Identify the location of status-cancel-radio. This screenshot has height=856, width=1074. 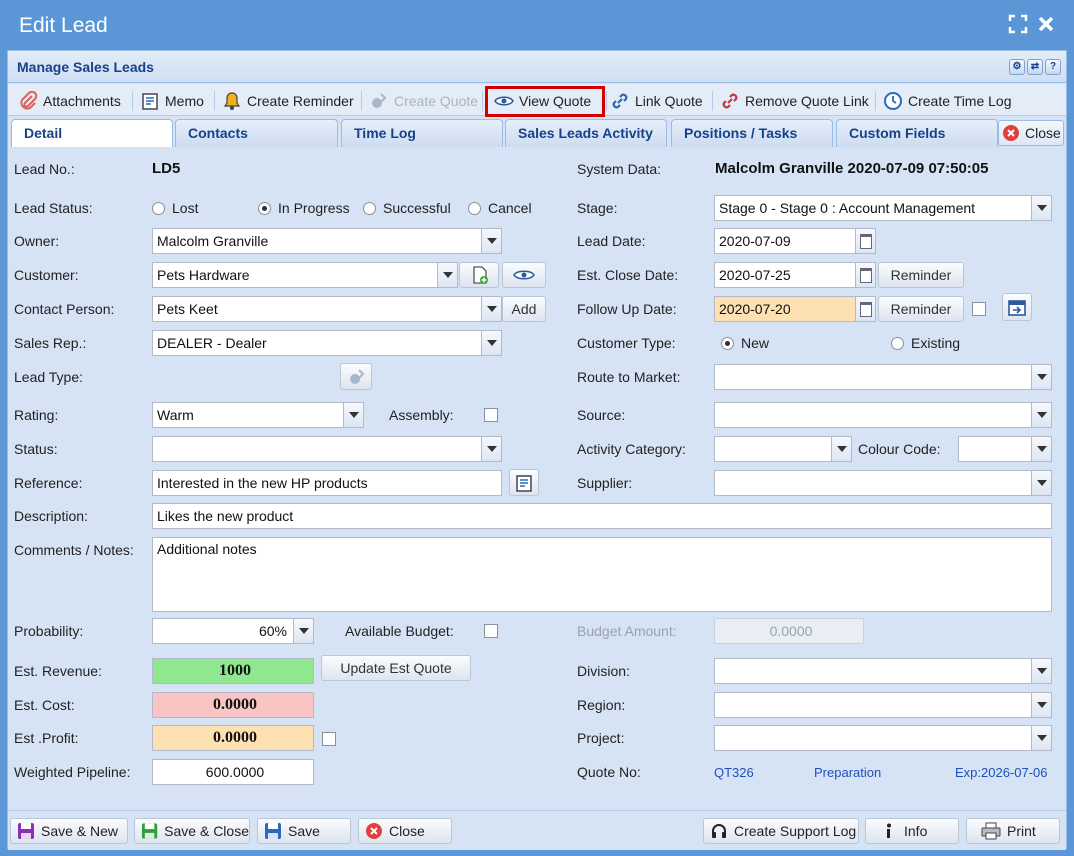
(474, 208).